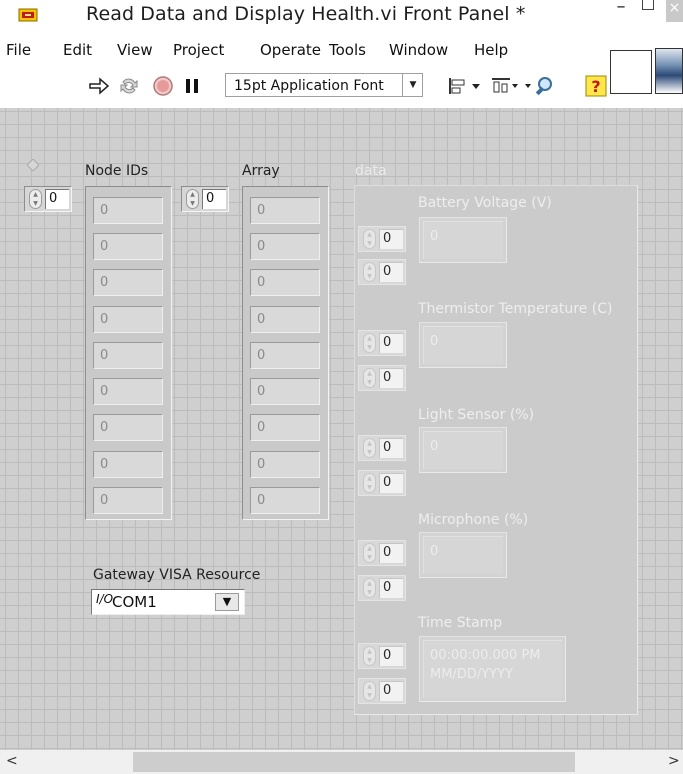 Image resolution: width=683 pixels, height=774 pixels. I want to click on light-sensor-array: 0, so click(463, 450).